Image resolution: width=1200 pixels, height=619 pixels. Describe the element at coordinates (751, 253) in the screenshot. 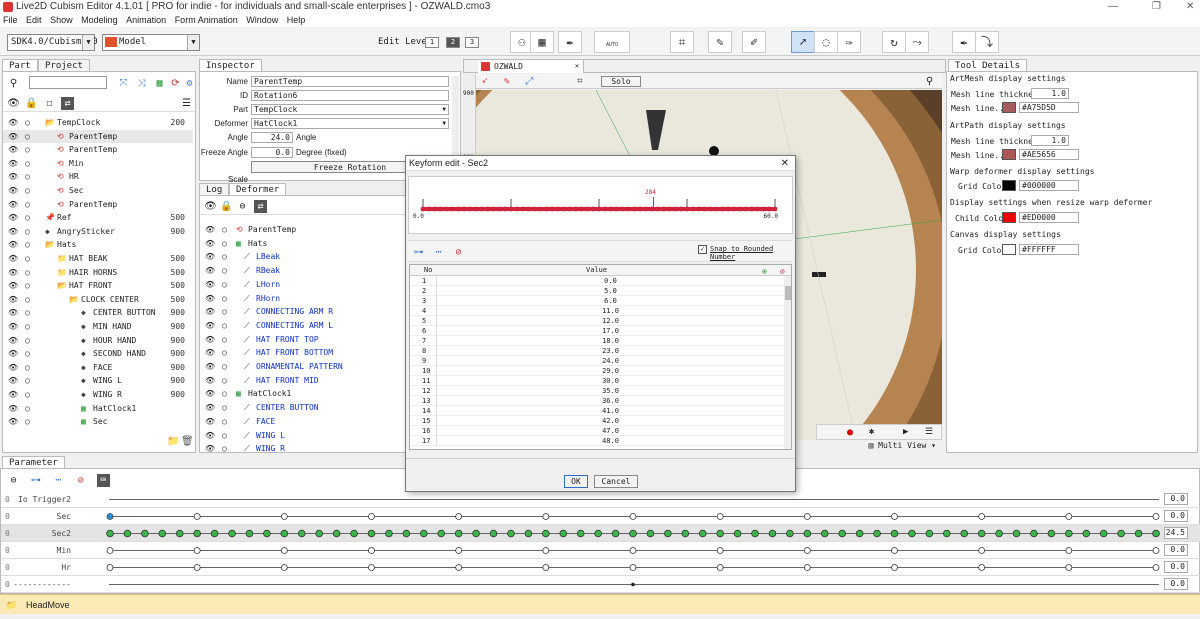

I see `snap-label: Snap to Rounded Number` at that location.